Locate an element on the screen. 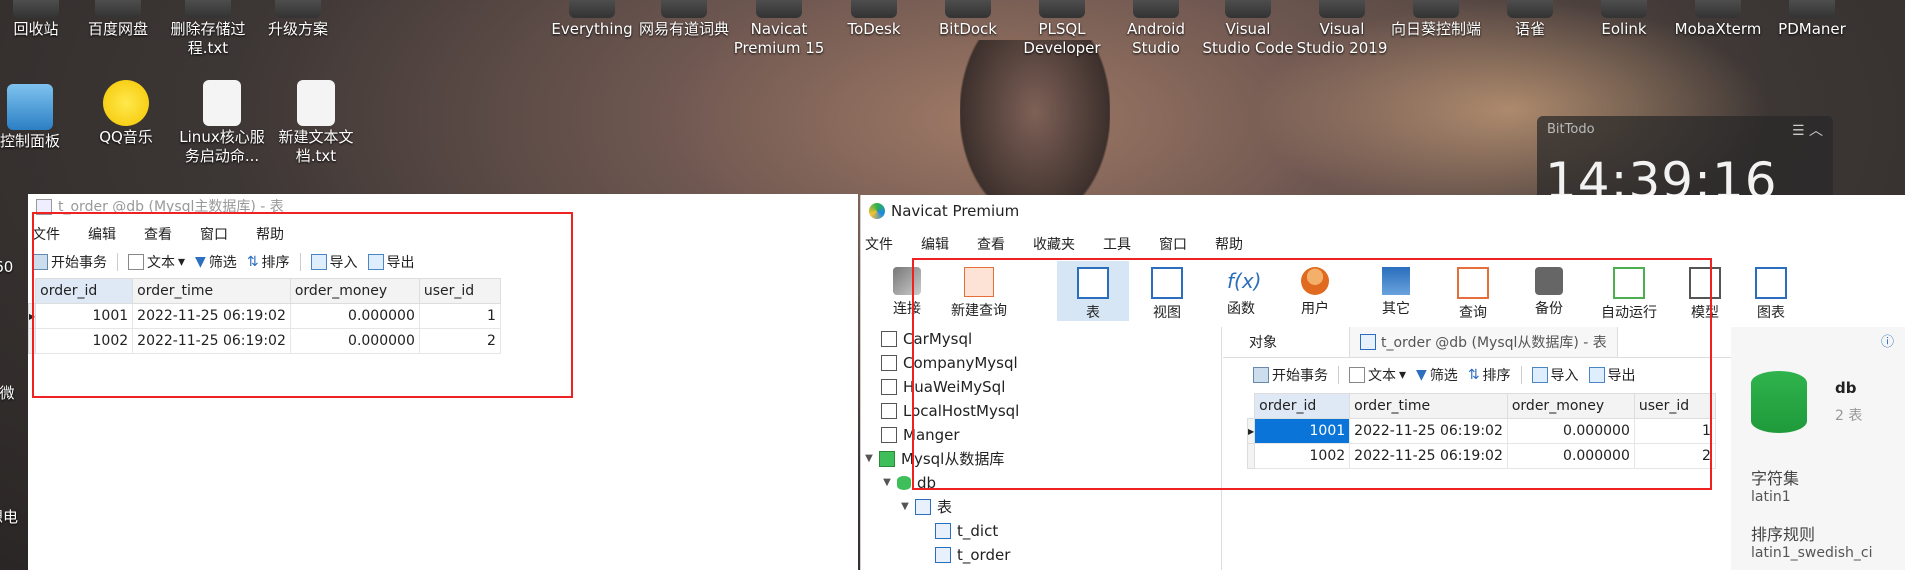  toolbar-model: 模型 is located at coordinates (1705, 291).